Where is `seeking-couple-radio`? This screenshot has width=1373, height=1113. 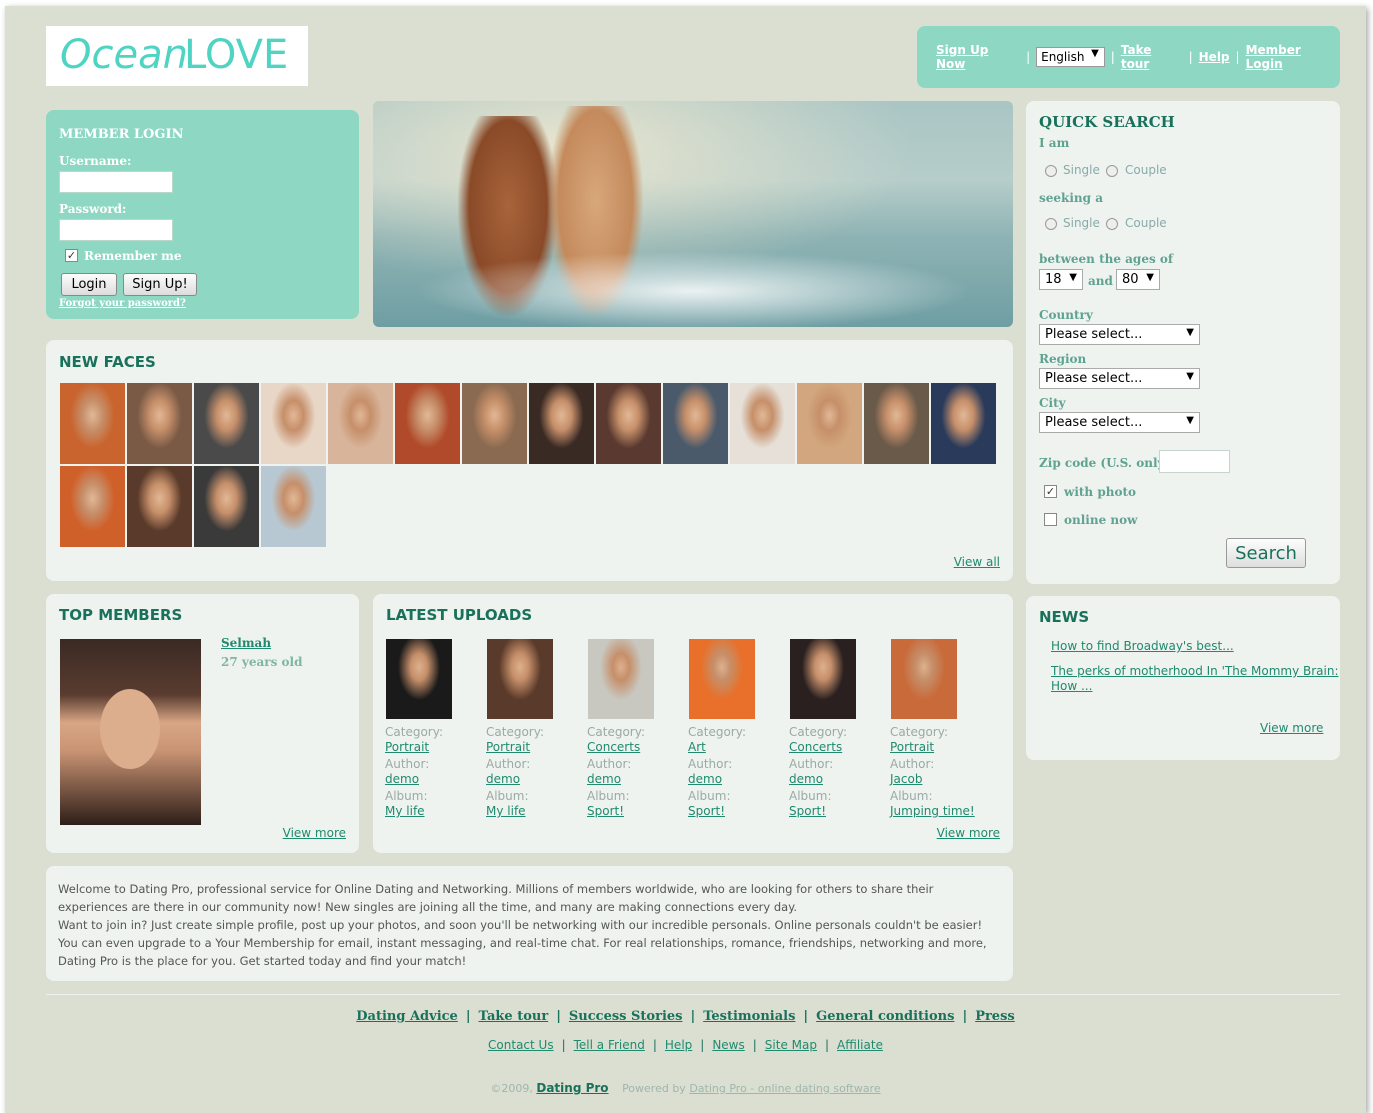 seeking-couple-radio is located at coordinates (1112, 224).